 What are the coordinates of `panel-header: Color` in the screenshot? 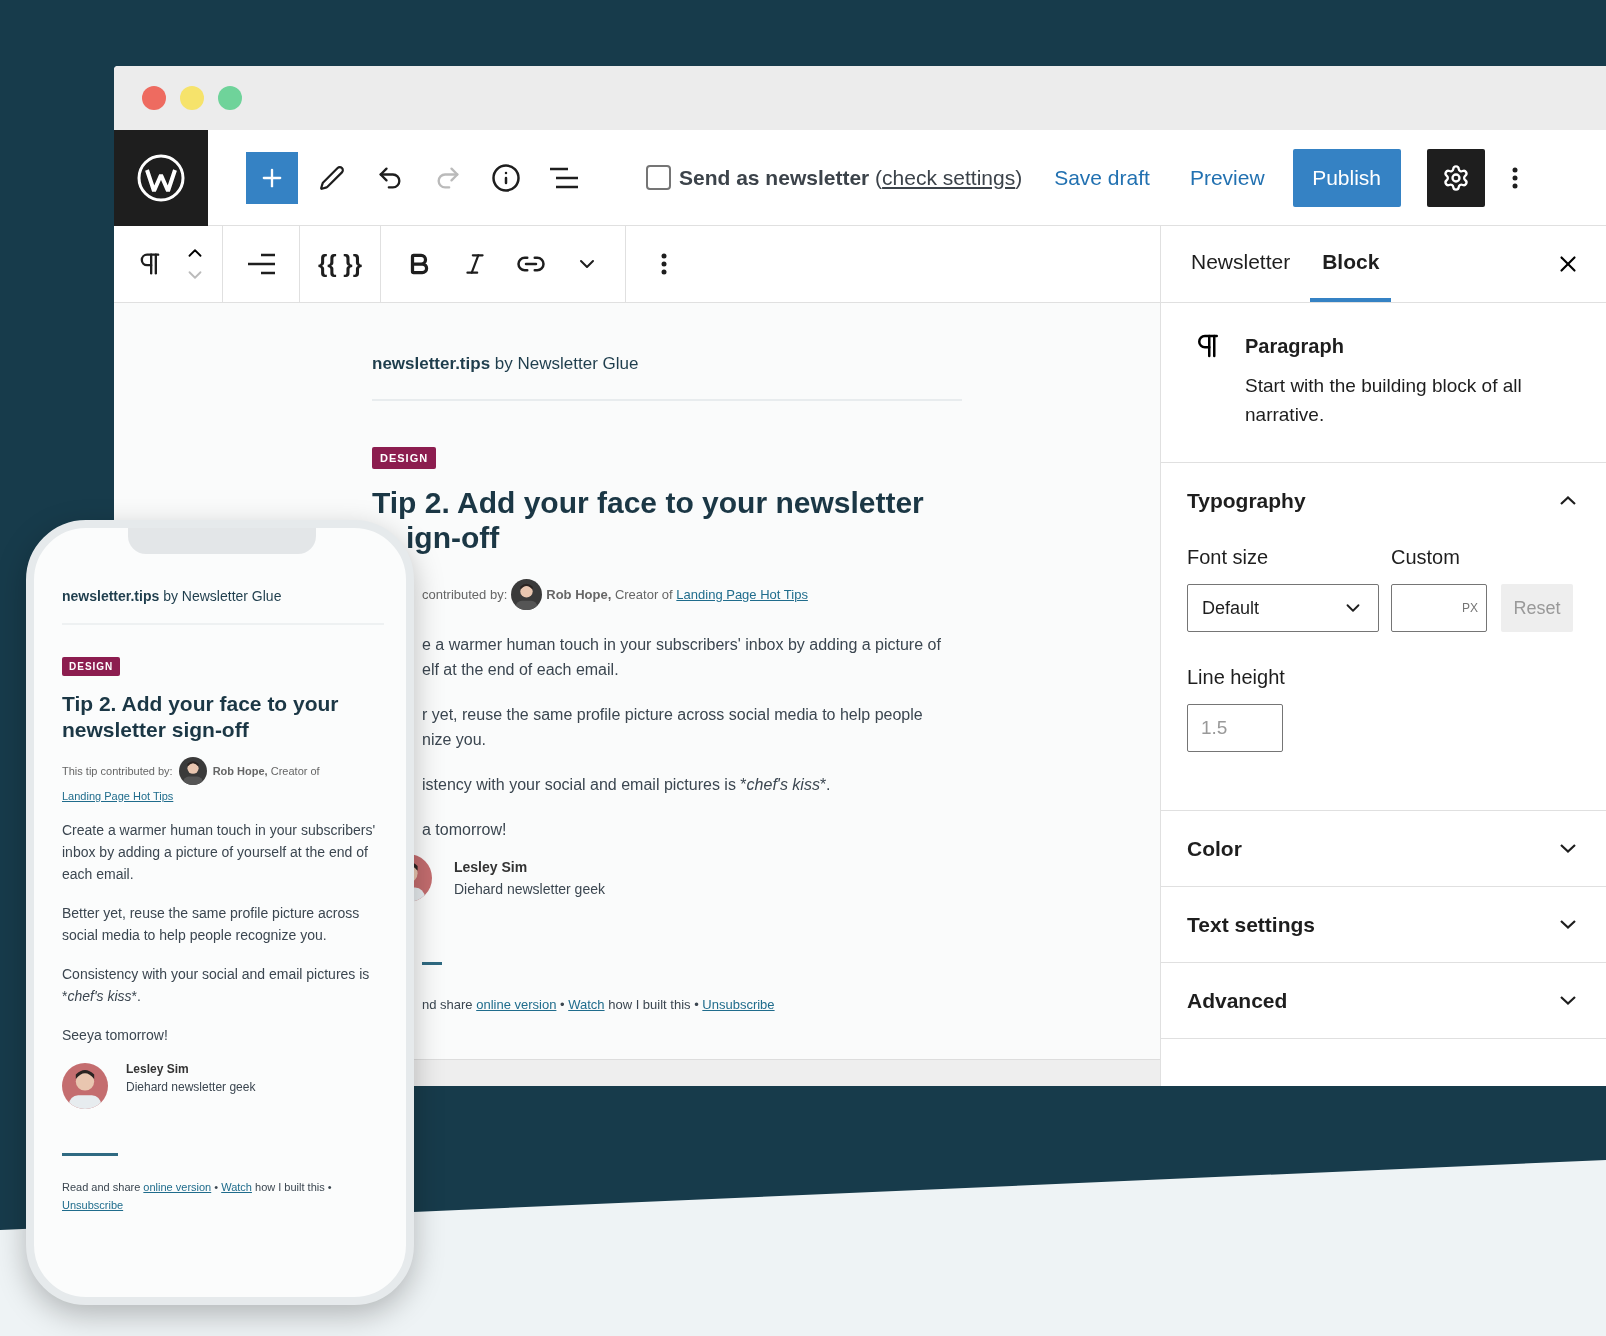 It's located at (1383, 848).